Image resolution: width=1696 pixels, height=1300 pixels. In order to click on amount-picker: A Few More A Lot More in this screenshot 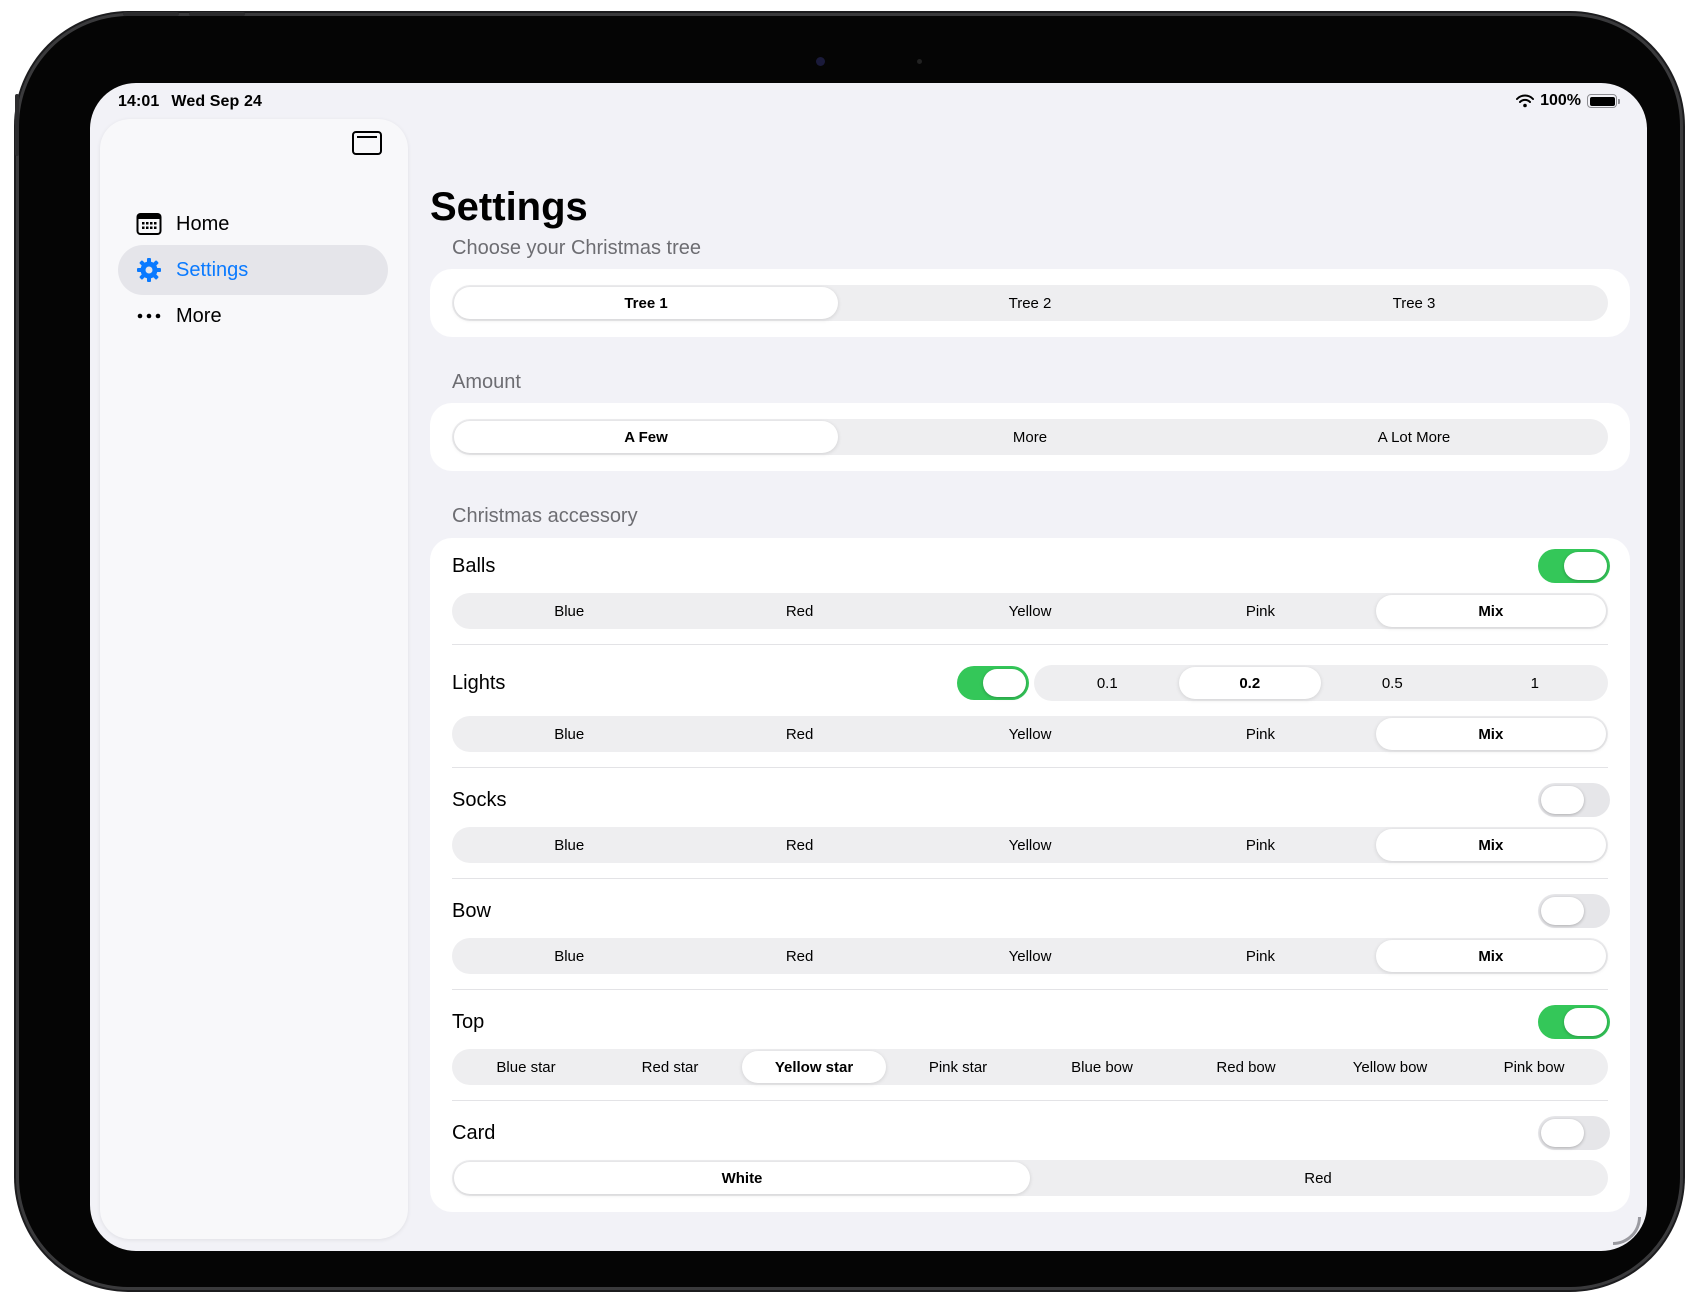, I will do `click(1030, 437)`.